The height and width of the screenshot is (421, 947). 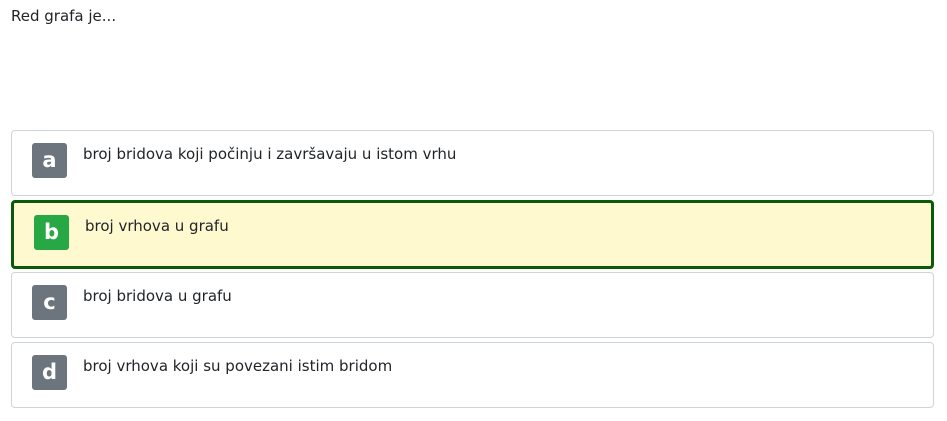 I want to click on answer-letter-badge: a, so click(x=49, y=160).